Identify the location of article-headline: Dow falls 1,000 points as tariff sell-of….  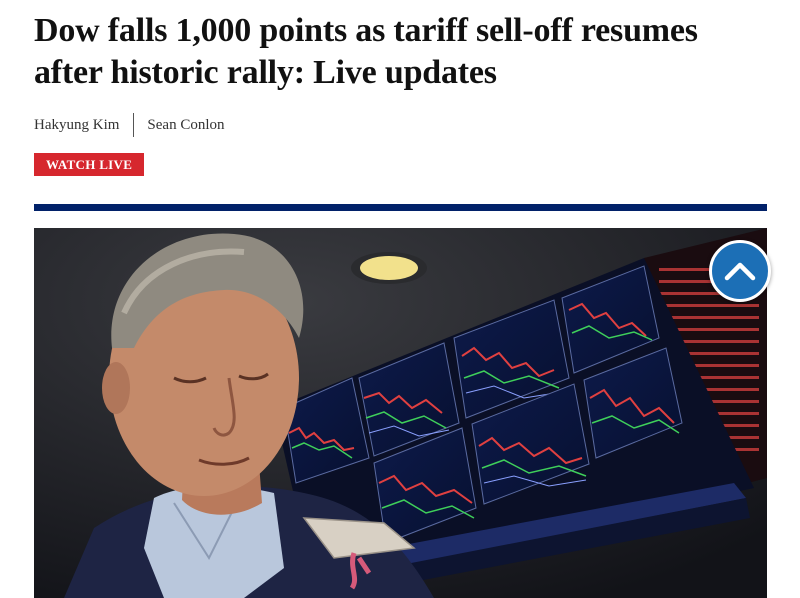
(366, 51).